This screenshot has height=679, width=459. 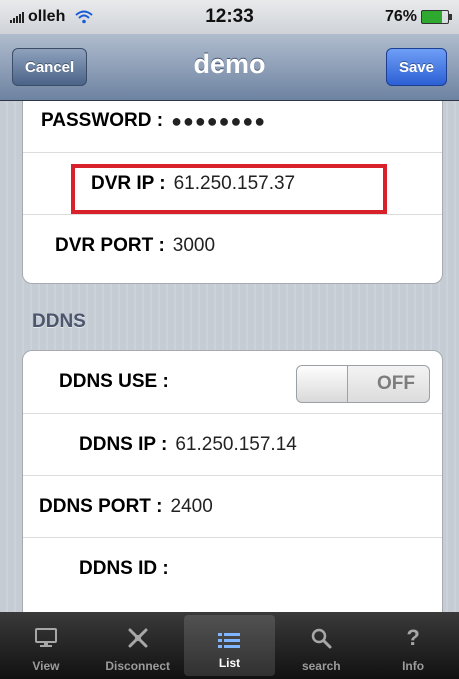 I want to click on ddns-use-label: DDNS USE :, so click(x=114, y=381).